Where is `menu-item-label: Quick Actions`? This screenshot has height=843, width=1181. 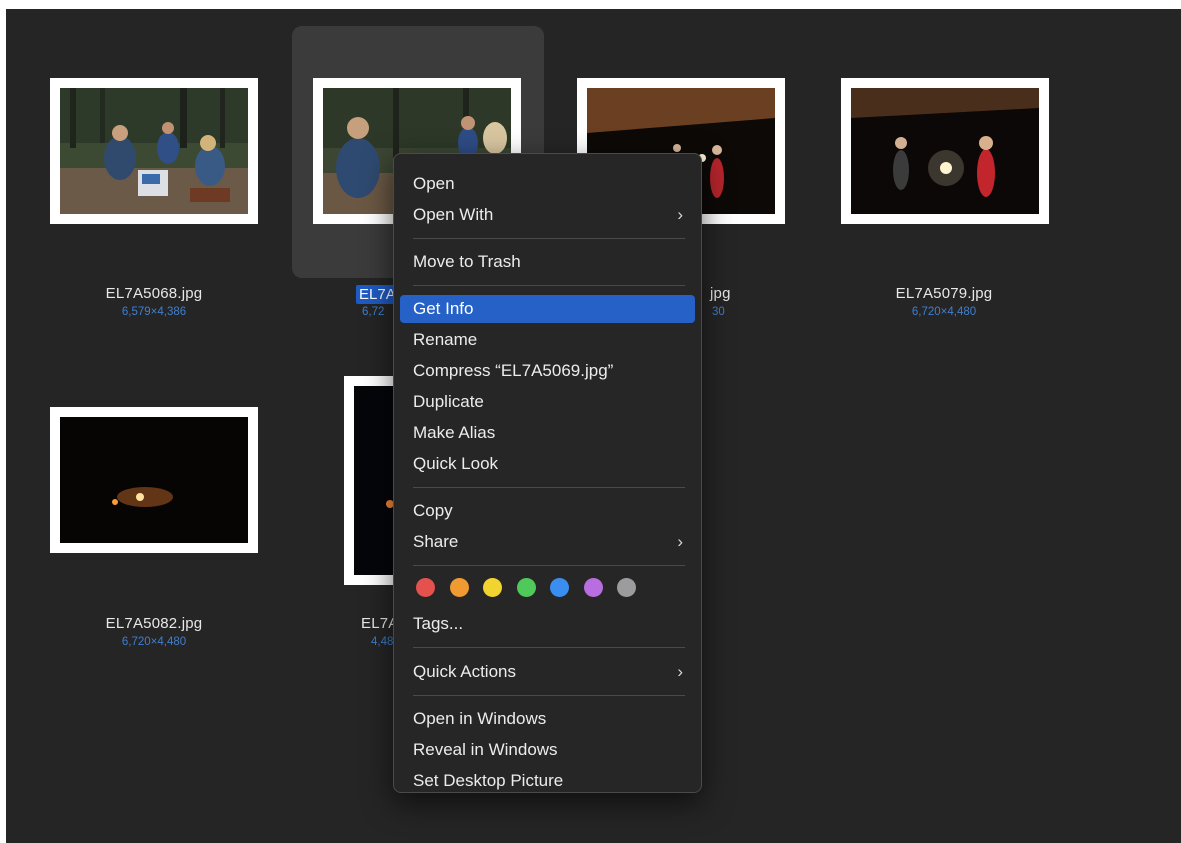 menu-item-label: Quick Actions is located at coordinates (464, 671).